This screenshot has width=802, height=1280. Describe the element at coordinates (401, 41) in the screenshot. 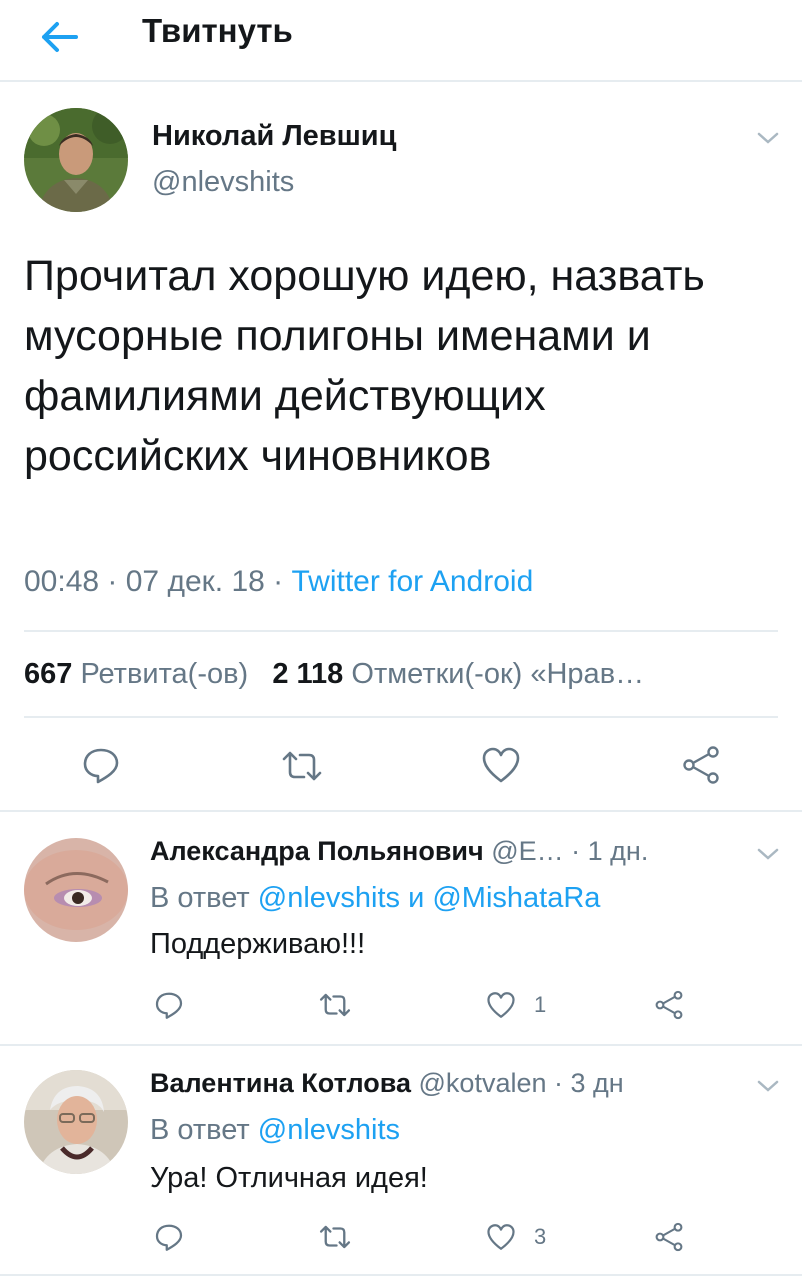

I see `top-bar: Твитнуть` at that location.